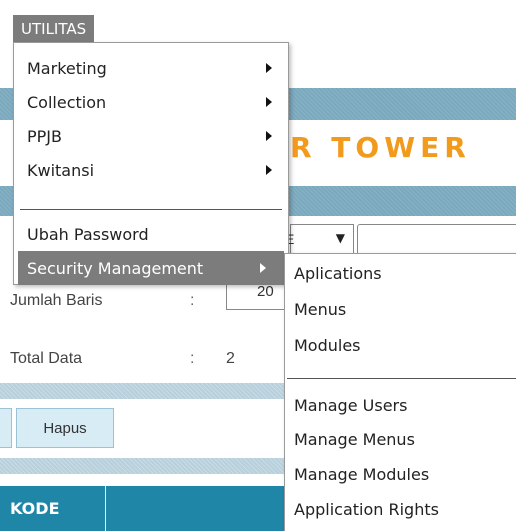 Image resolution: width=516 pixels, height=531 pixels. Describe the element at coordinates (54, 28) in the screenshot. I see `menu-utilitas: UTILITAS` at that location.